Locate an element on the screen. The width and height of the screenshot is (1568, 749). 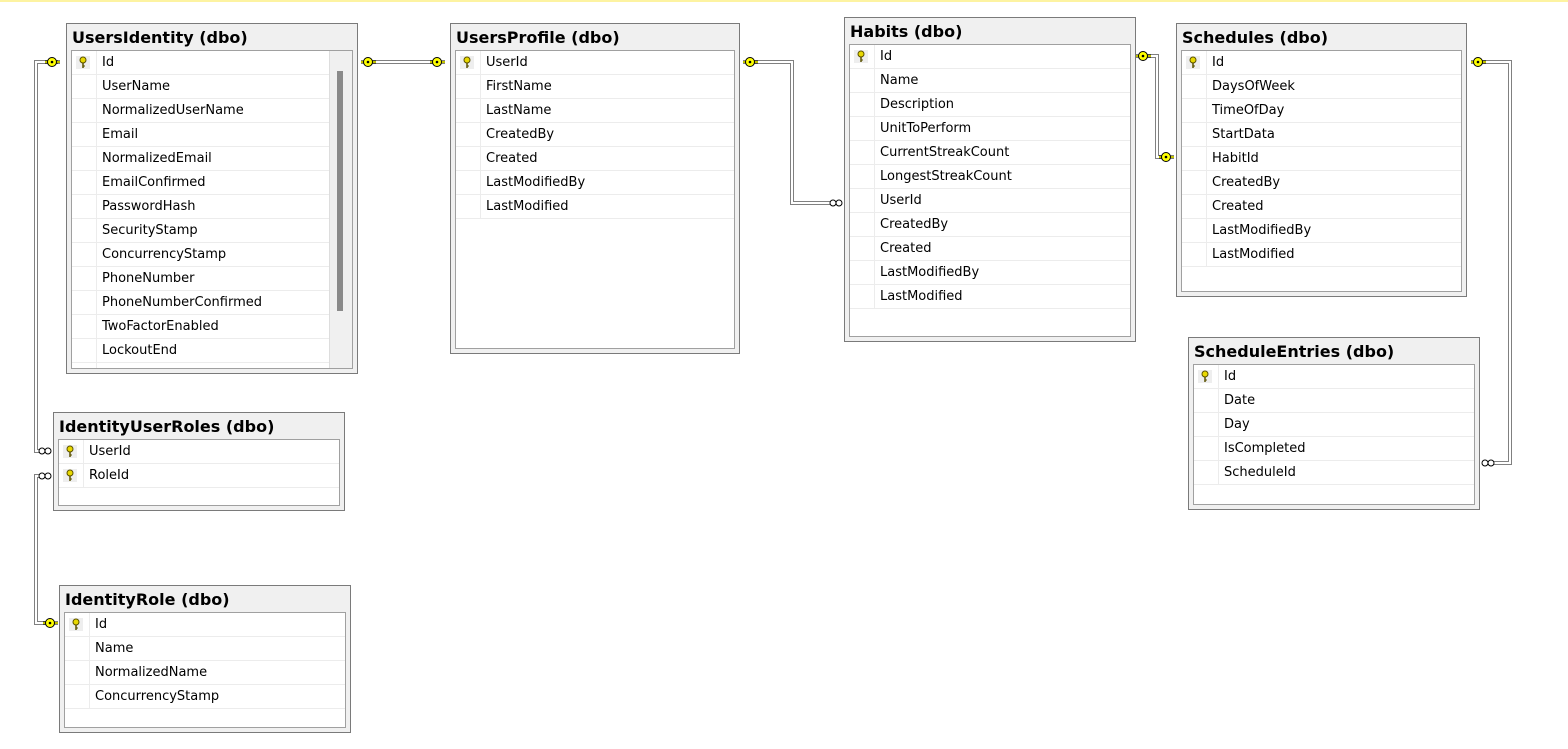
column-row: HabitId is located at coordinates (1321, 159).